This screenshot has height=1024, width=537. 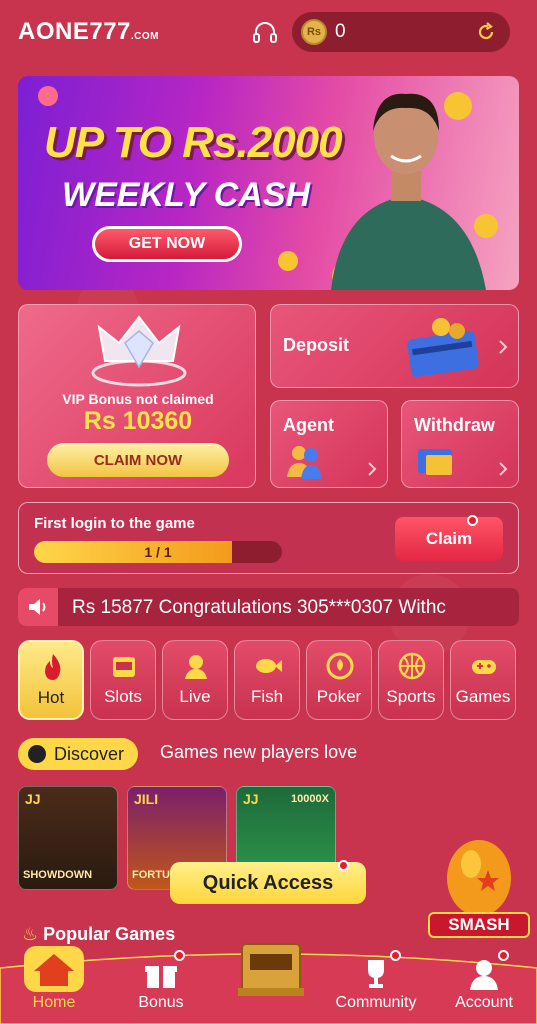 I want to click on deposit-card: Deposit, so click(x=394, y=346).